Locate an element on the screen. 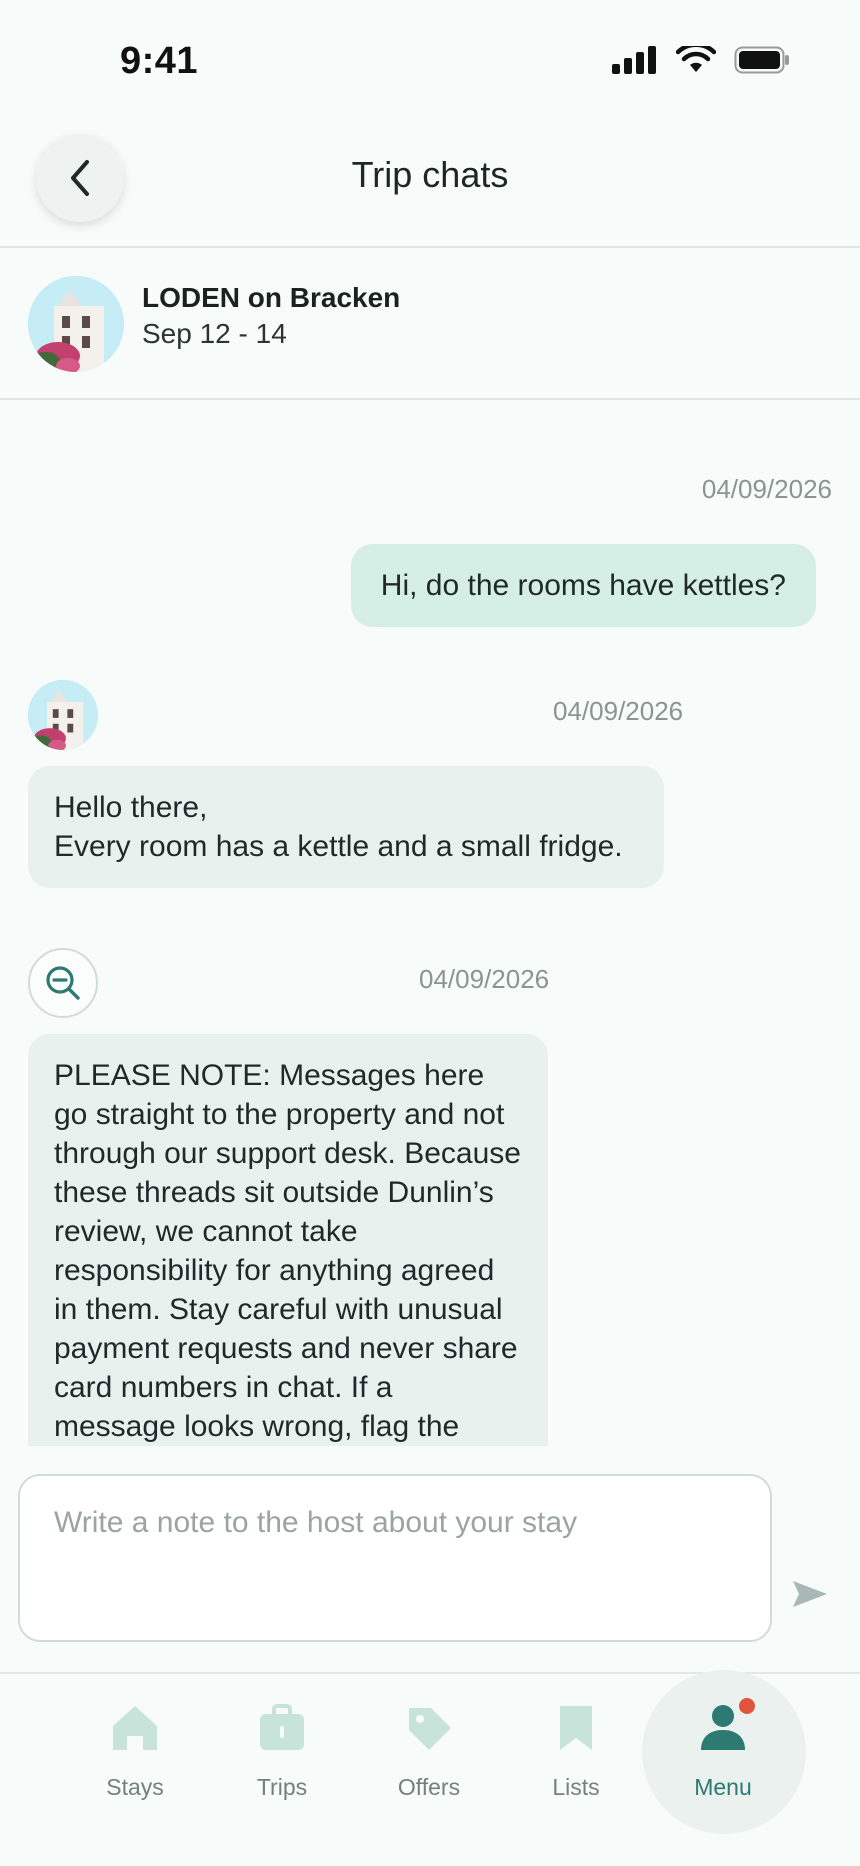 The width and height of the screenshot is (860, 1866). send-icon is located at coordinates (810, 1594).